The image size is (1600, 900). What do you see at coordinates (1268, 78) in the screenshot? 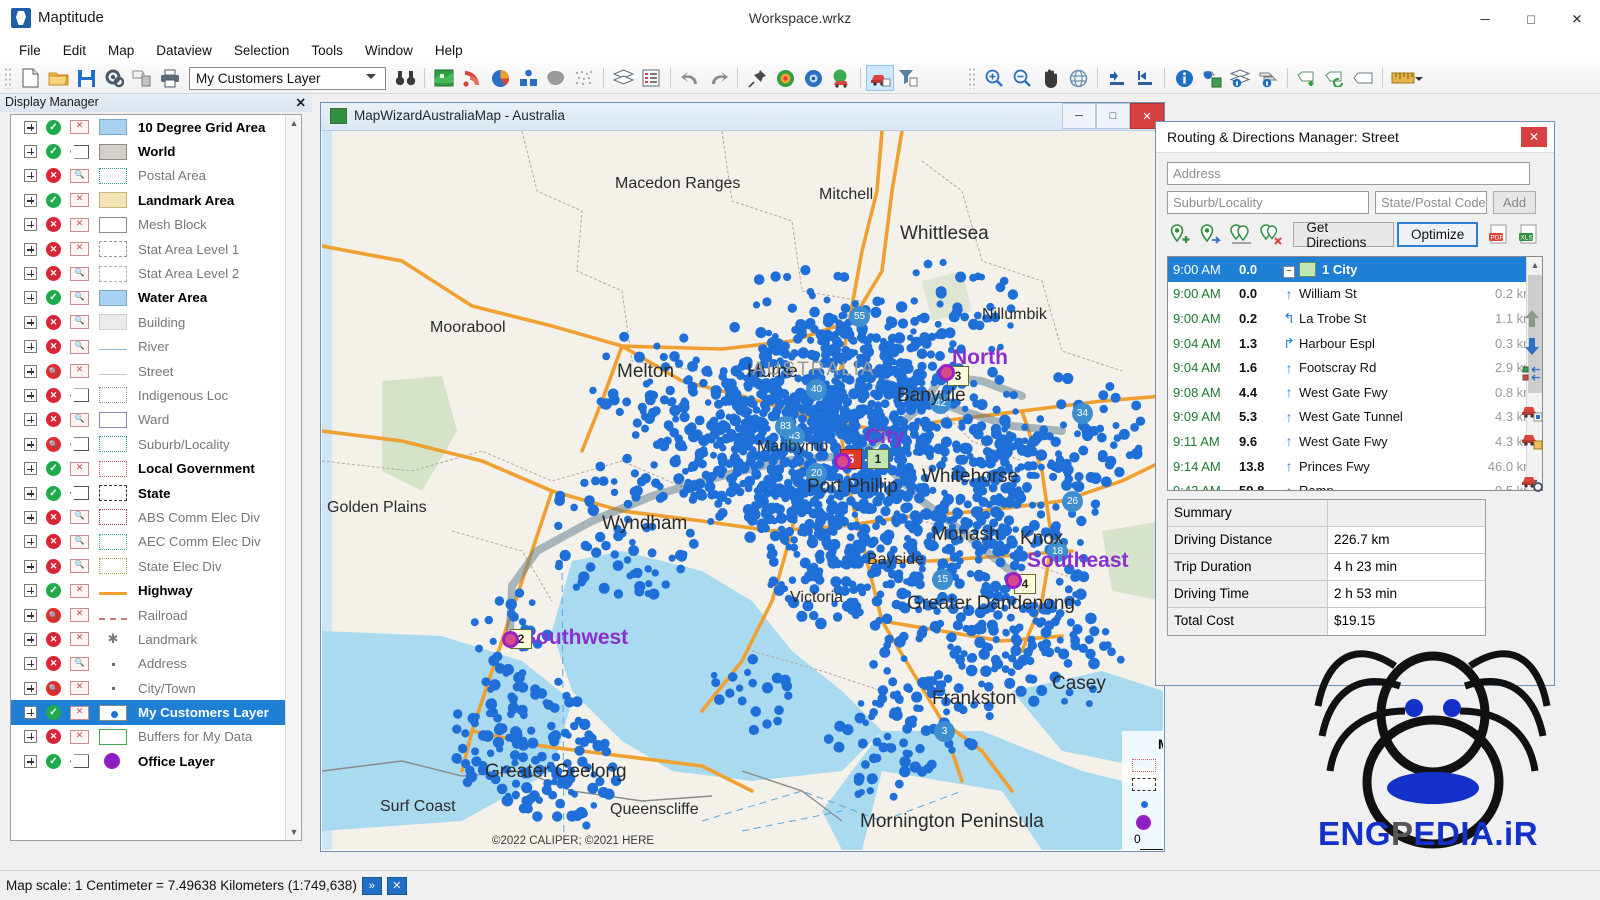
I see `info-stack-icon` at bounding box center [1268, 78].